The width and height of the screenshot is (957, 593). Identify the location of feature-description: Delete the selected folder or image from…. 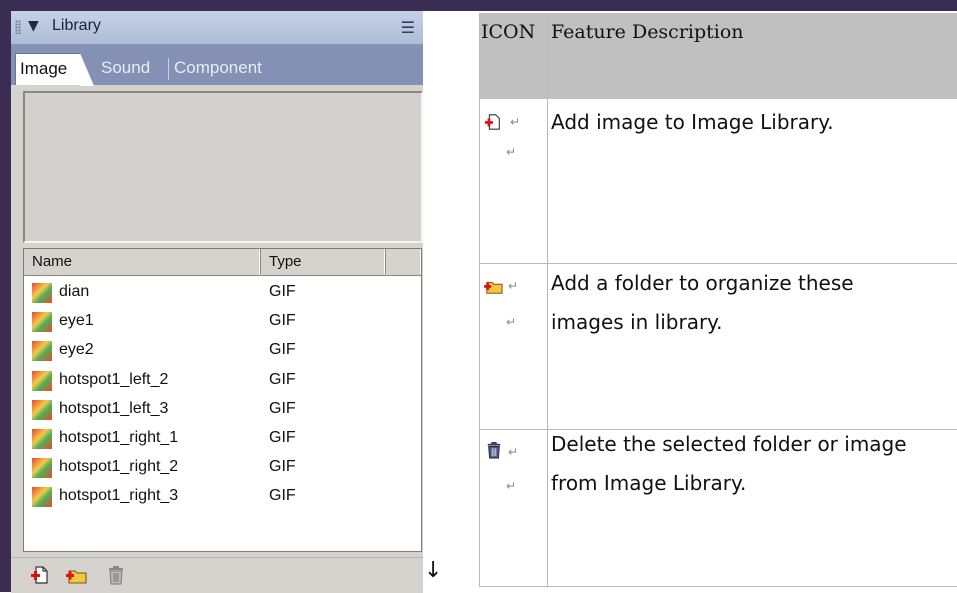
(751, 464).